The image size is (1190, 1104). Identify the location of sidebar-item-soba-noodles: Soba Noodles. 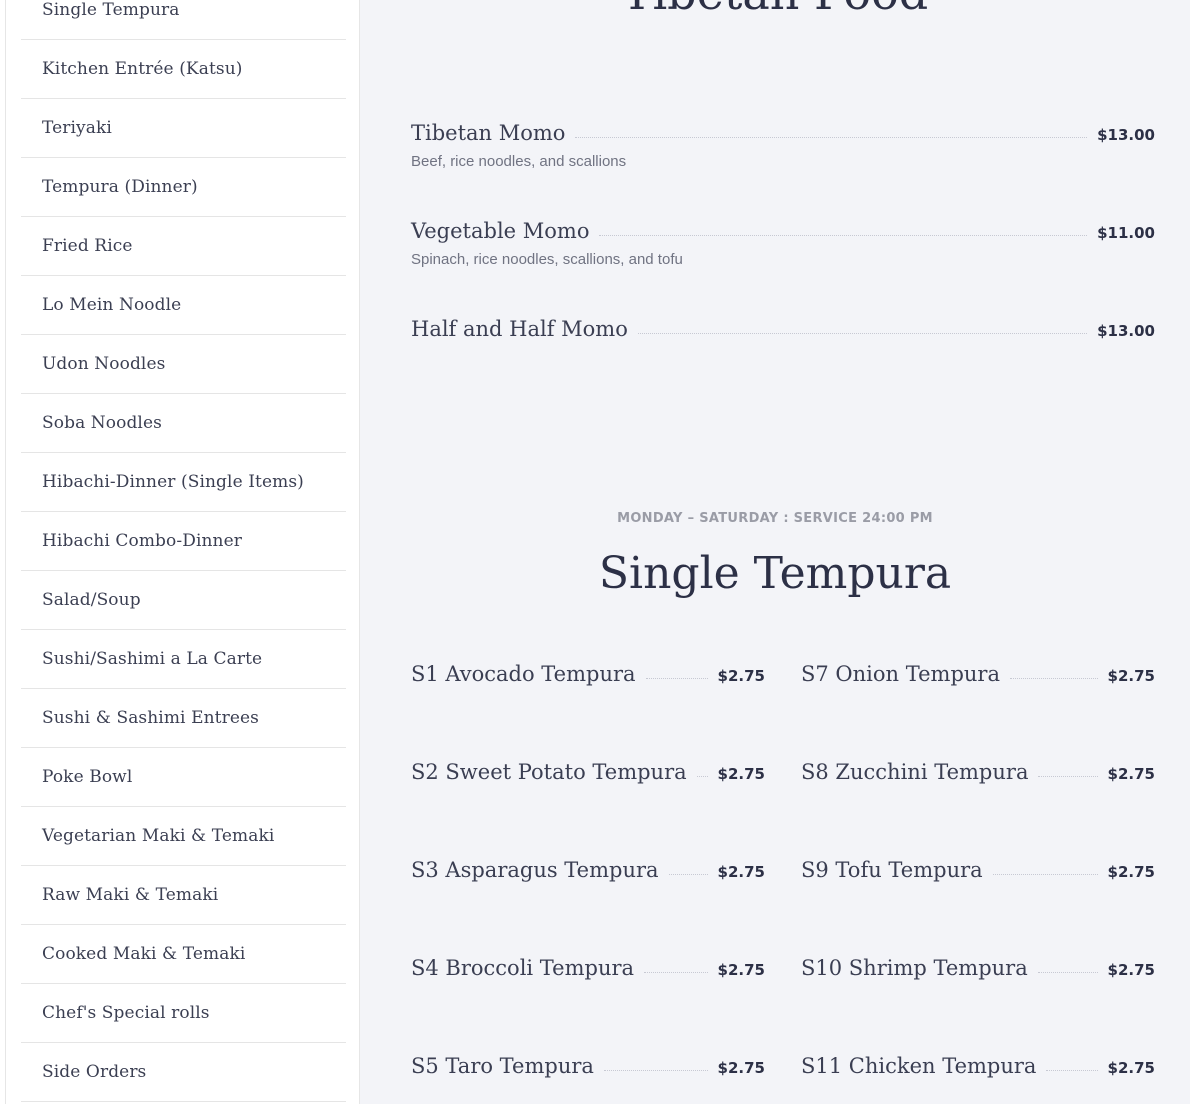
(183, 423).